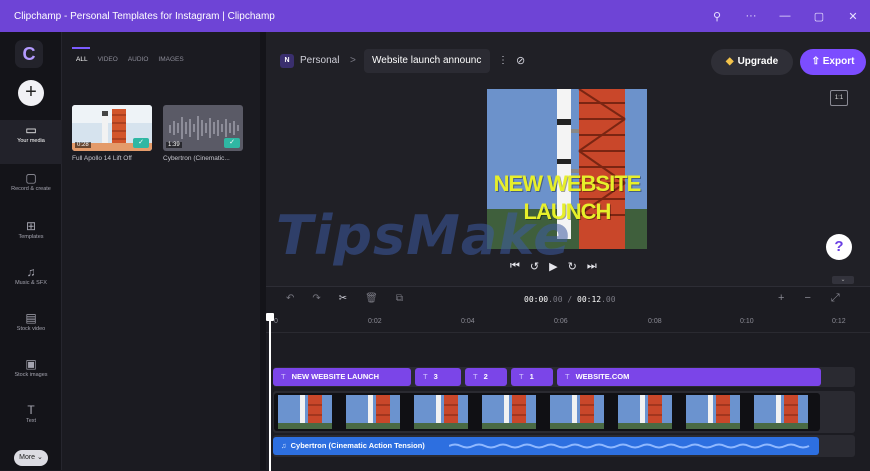 This screenshot has height=471, width=870. What do you see at coordinates (81, 48) in the screenshot?
I see `active-tab-indicator` at bounding box center [81, 48].